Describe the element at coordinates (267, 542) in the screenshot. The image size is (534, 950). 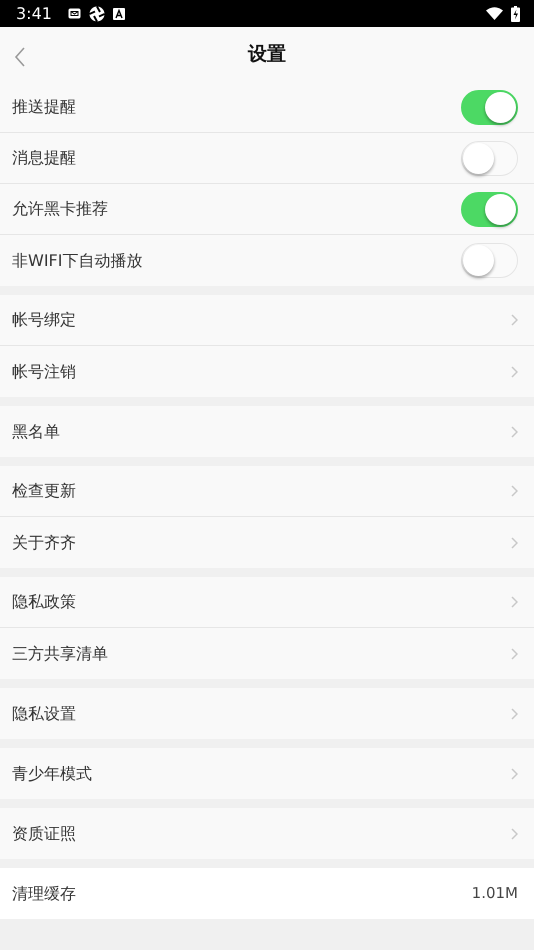
I see `settings-row: 关于齐齐` at that location.